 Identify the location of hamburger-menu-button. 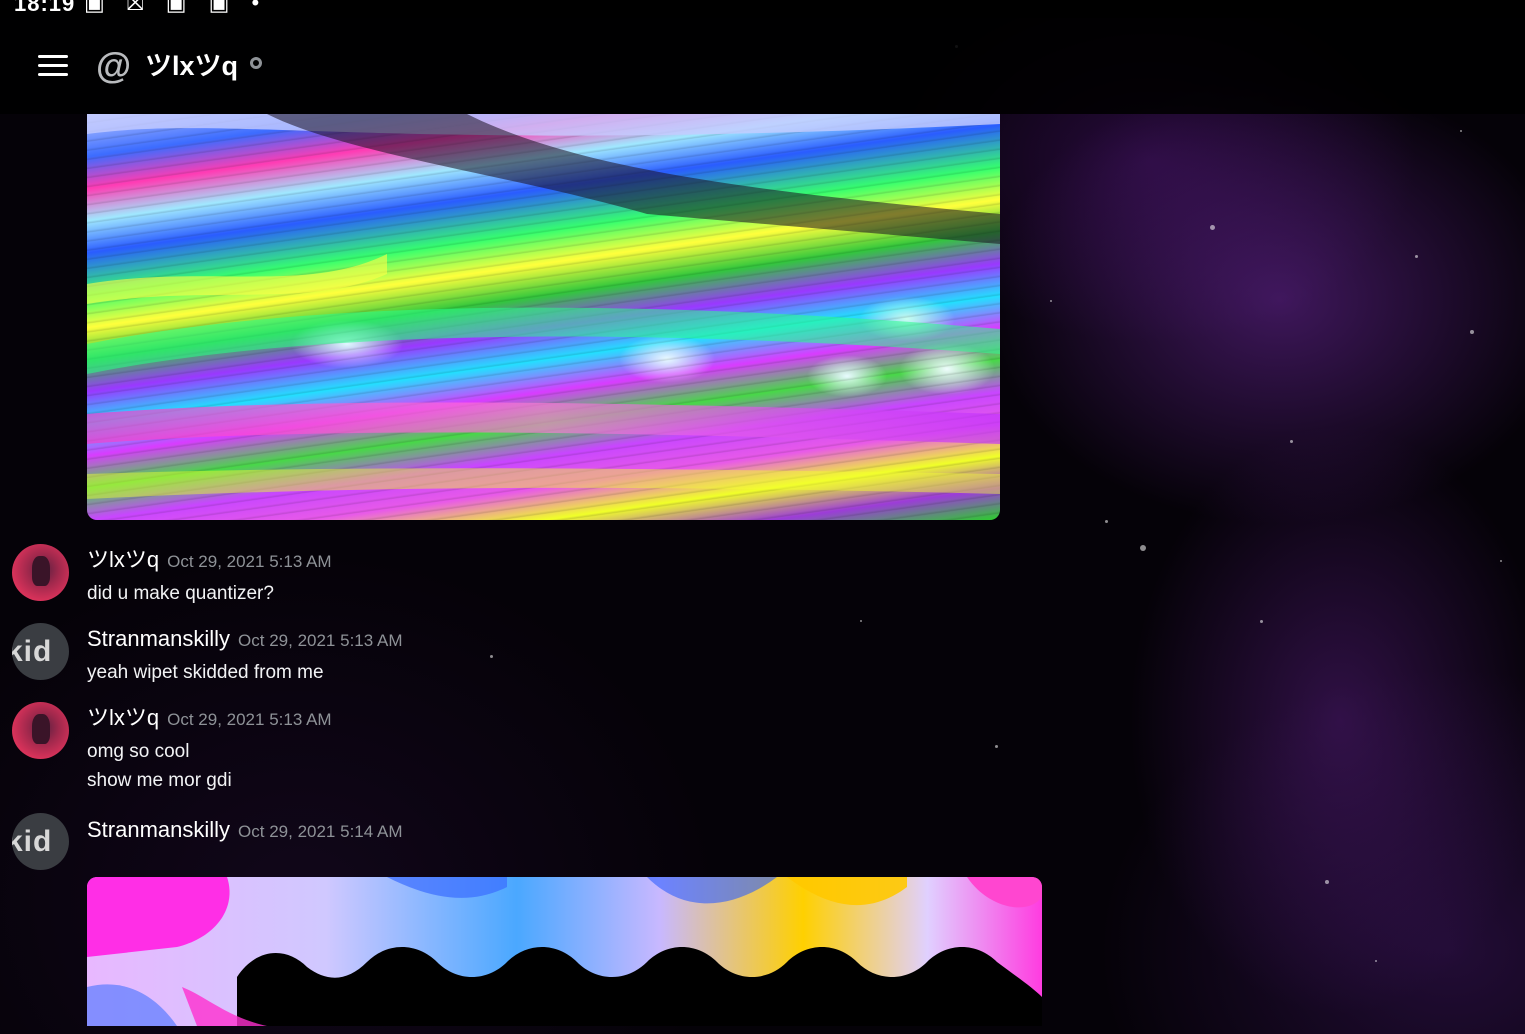
(53, 66).